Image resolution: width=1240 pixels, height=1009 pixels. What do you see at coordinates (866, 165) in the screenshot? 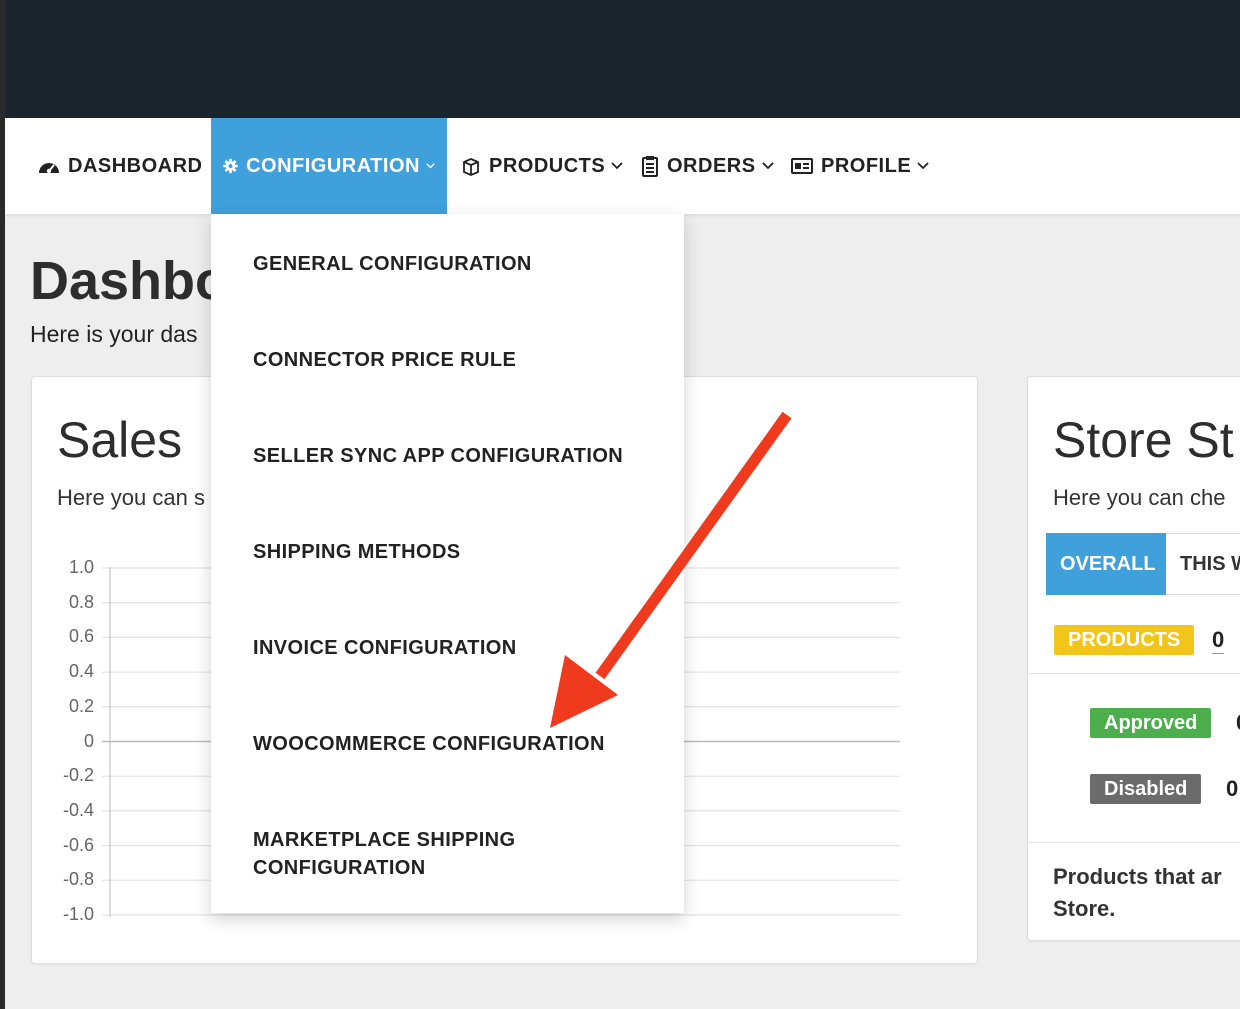
I see `nav-profile-label: PROFILE` at bounding box center [866, 165].